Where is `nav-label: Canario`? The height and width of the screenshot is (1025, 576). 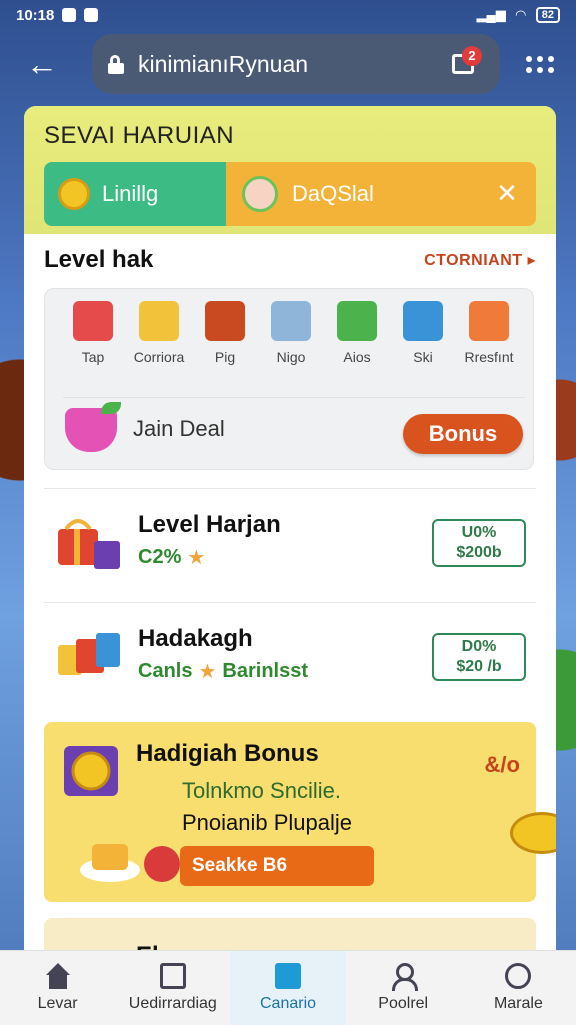 nav-label: Canario is located at coordinates (288, 1003).